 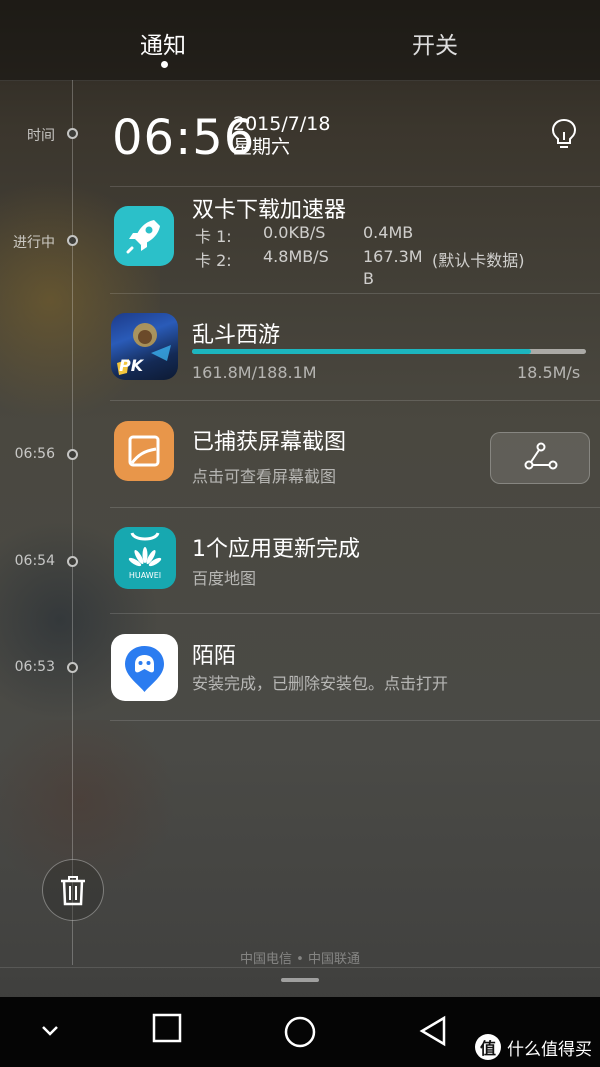 I want to click on clock-date: 2015/7/18 星期六, so click(x=281, y=136).